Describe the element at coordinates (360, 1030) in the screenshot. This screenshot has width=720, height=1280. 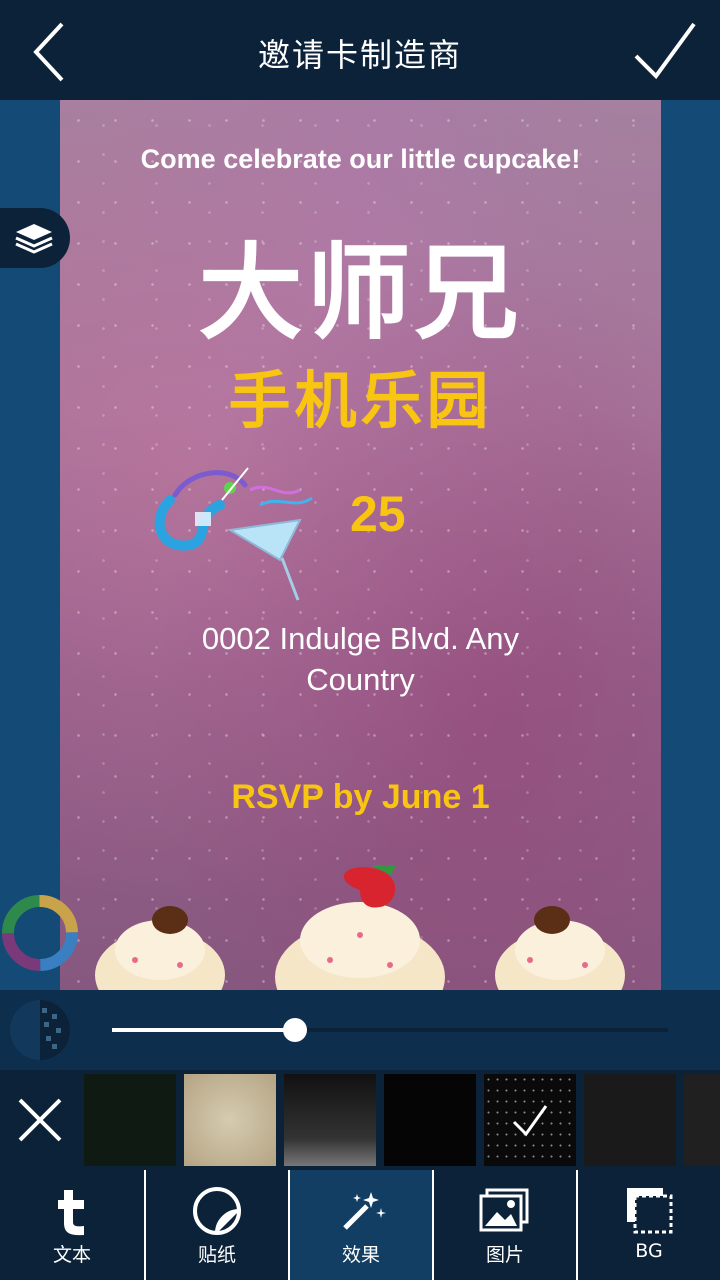
I see `opacity-slider-row` at that location.